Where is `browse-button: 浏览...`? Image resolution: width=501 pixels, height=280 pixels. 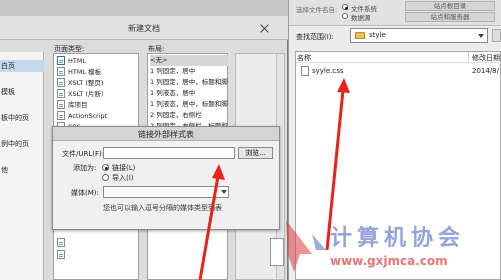 browse-button: 浏览... is located at coordinates (255, 153).